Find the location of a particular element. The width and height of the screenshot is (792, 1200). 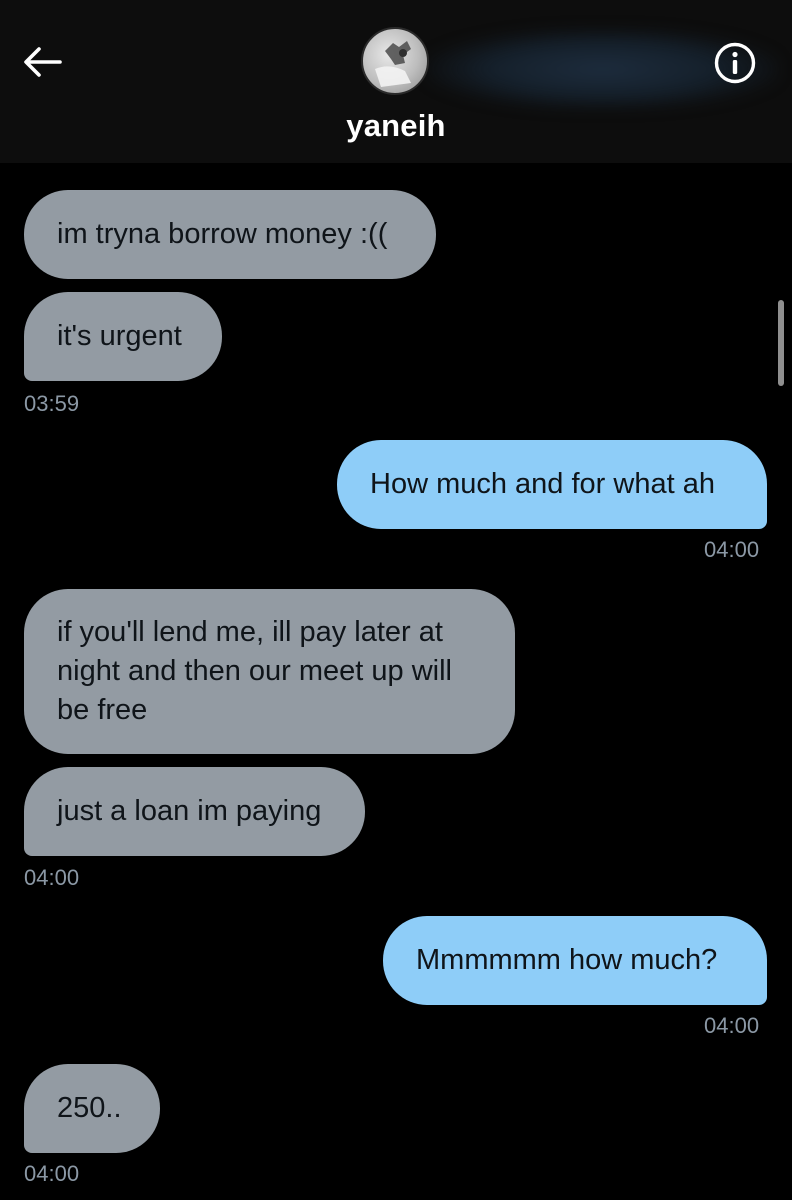

conversation-username: yaneih is located at coordinates (396, 126).